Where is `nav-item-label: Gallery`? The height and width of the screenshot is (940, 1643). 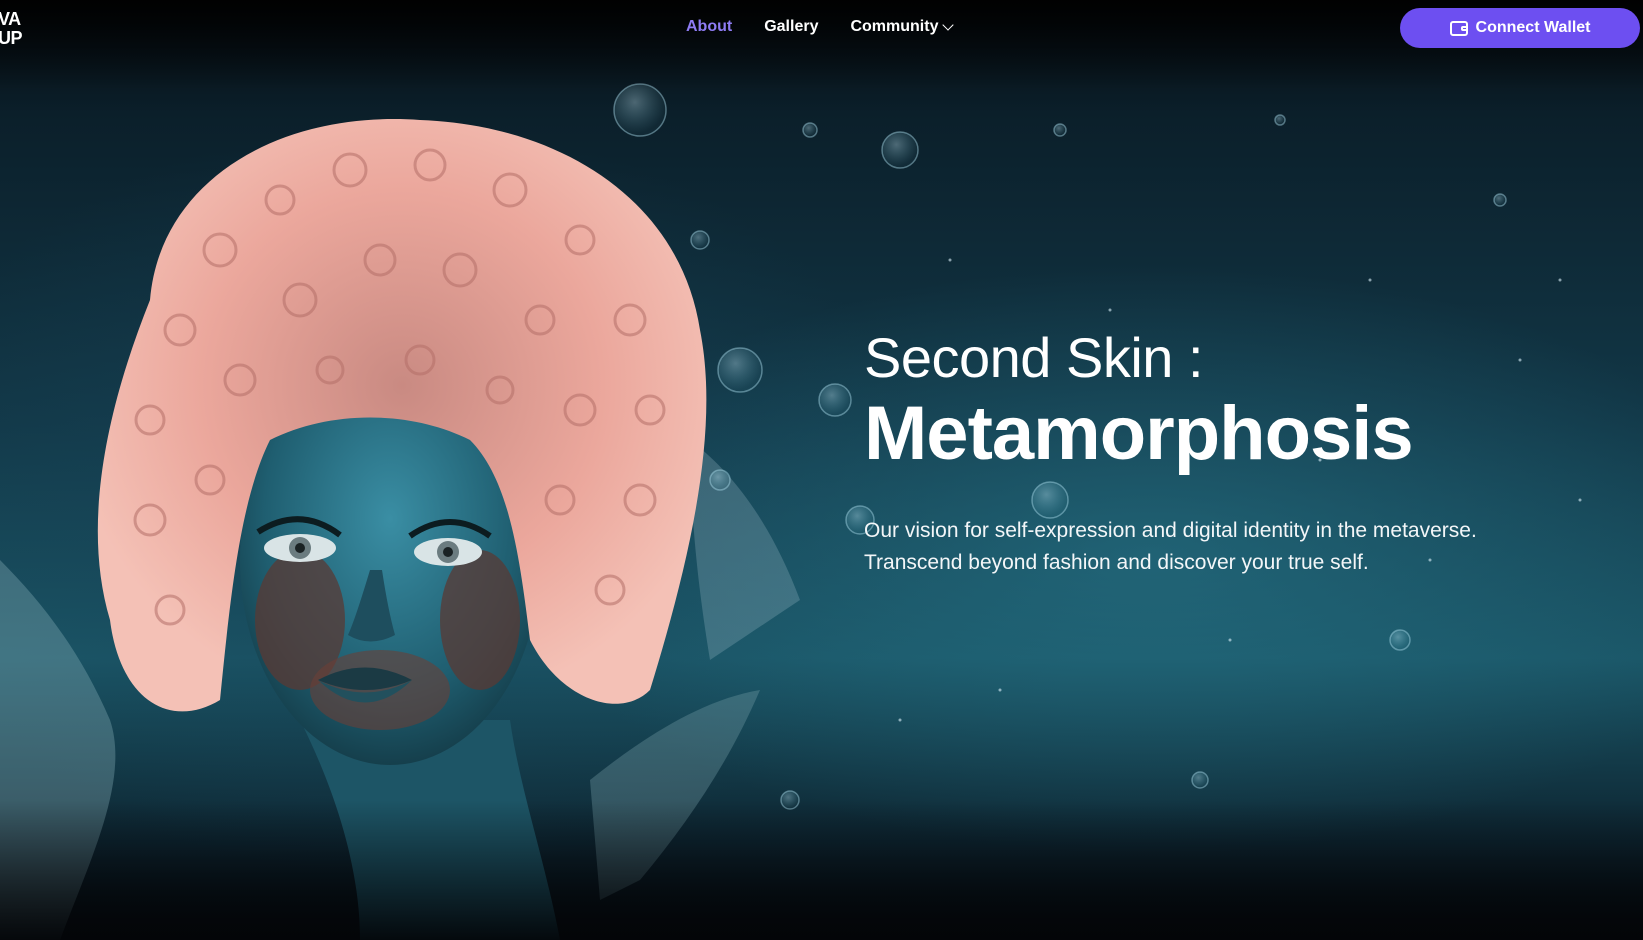 nav-item-label: Gallery is located at coordinates (791, 26).